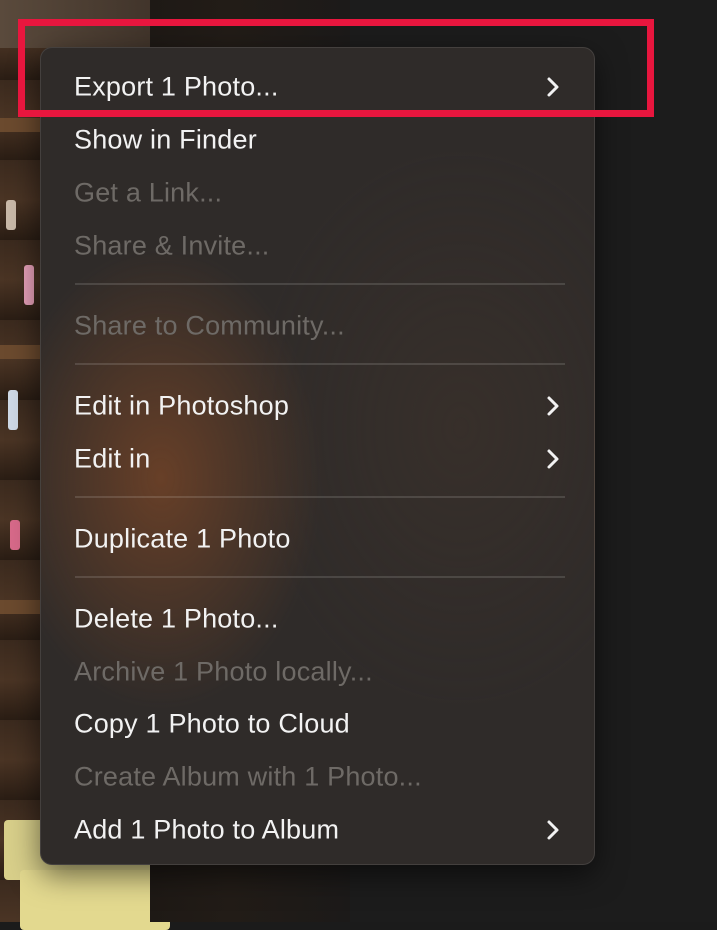 The width and height of the screenshot is (717, 930). What do you see at coordinates (207, 829) in the screenshot?
I see `menu-item-label: Add 1 Photo to Album` at bounding box center [207, 829].